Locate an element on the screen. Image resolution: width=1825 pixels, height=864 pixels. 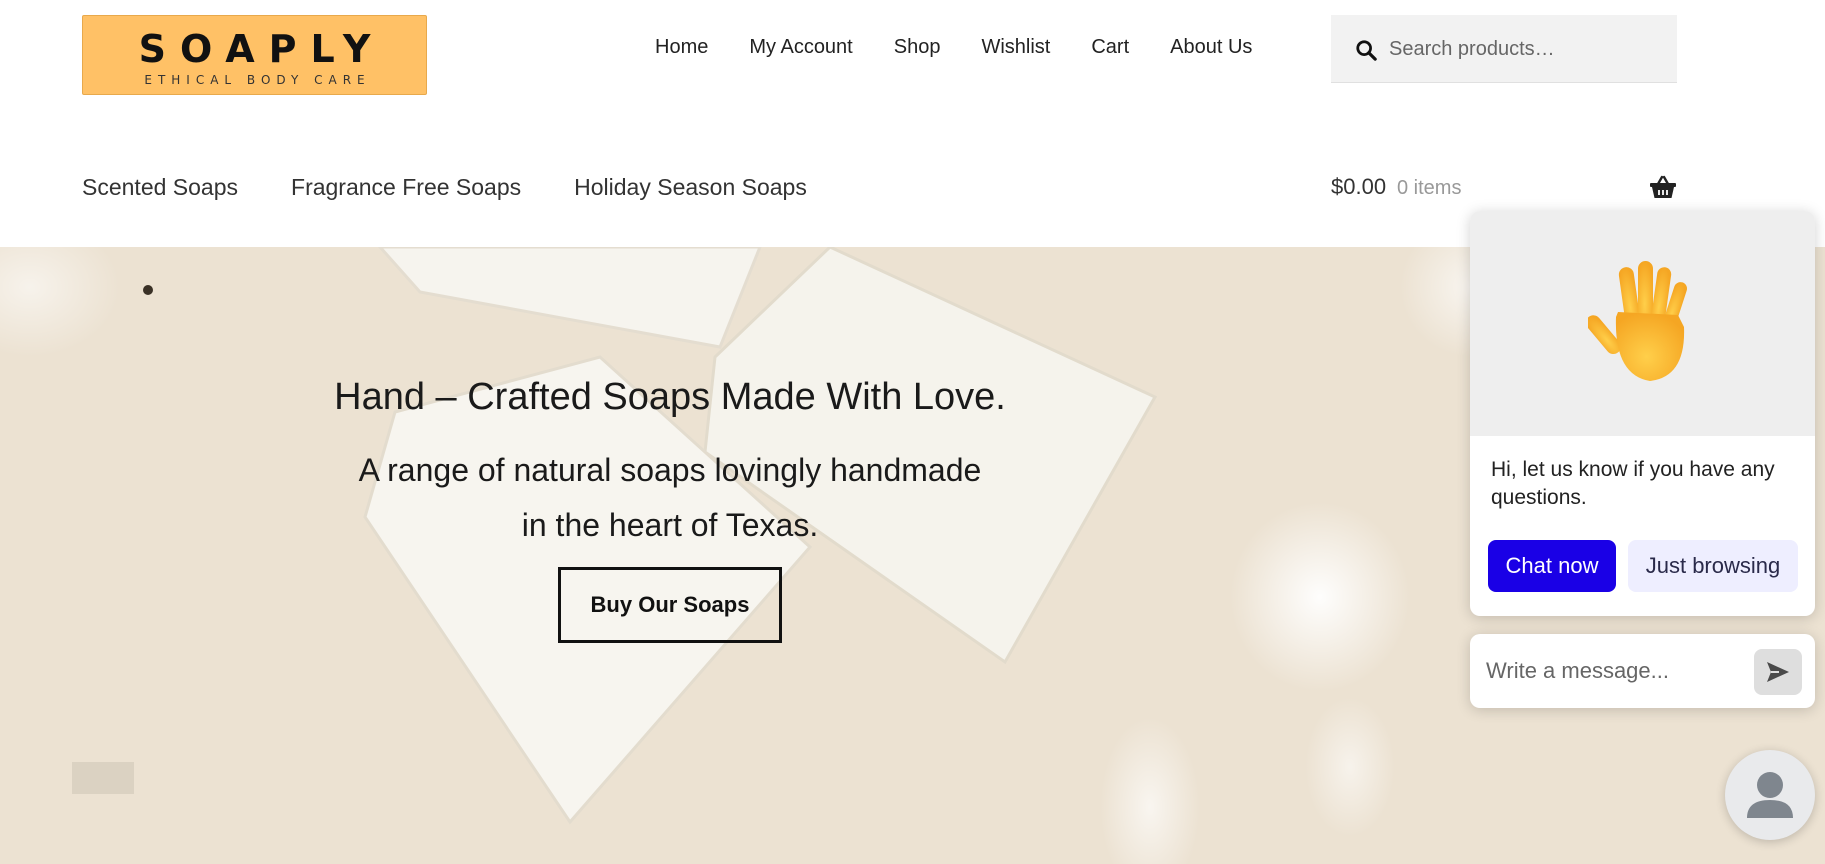
chat-message-input is located at coordinates (1611, 671).